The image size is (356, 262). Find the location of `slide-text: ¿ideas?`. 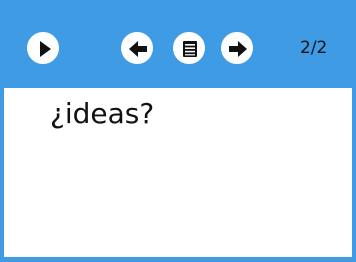

slide-text: ¿ideas? is located at coordinates (102, 113).